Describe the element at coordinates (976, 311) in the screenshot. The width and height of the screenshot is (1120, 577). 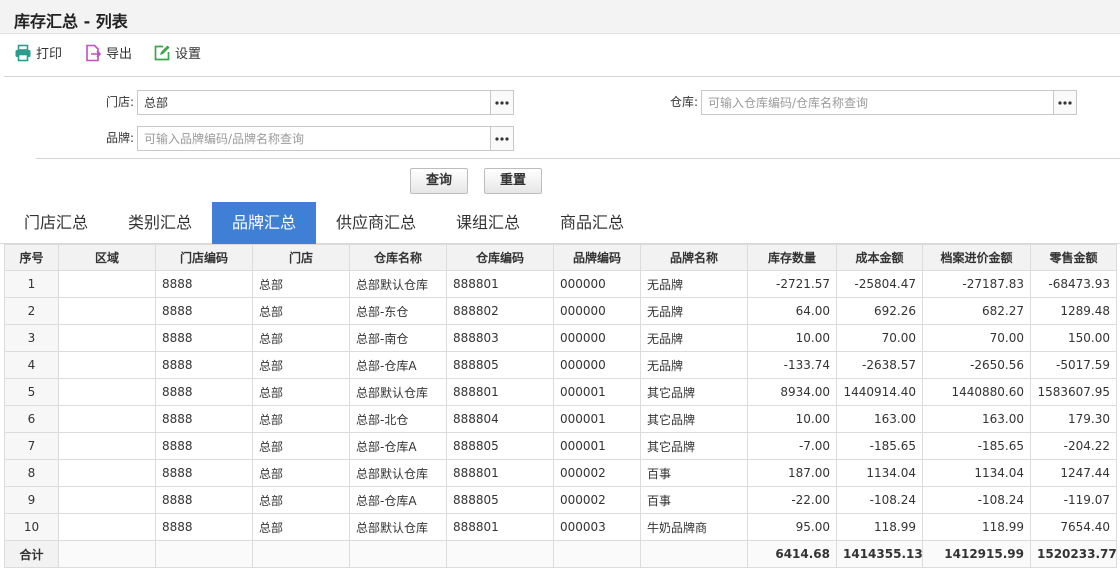
I see `cell-archive-cost-amount: 682.27` at that location.